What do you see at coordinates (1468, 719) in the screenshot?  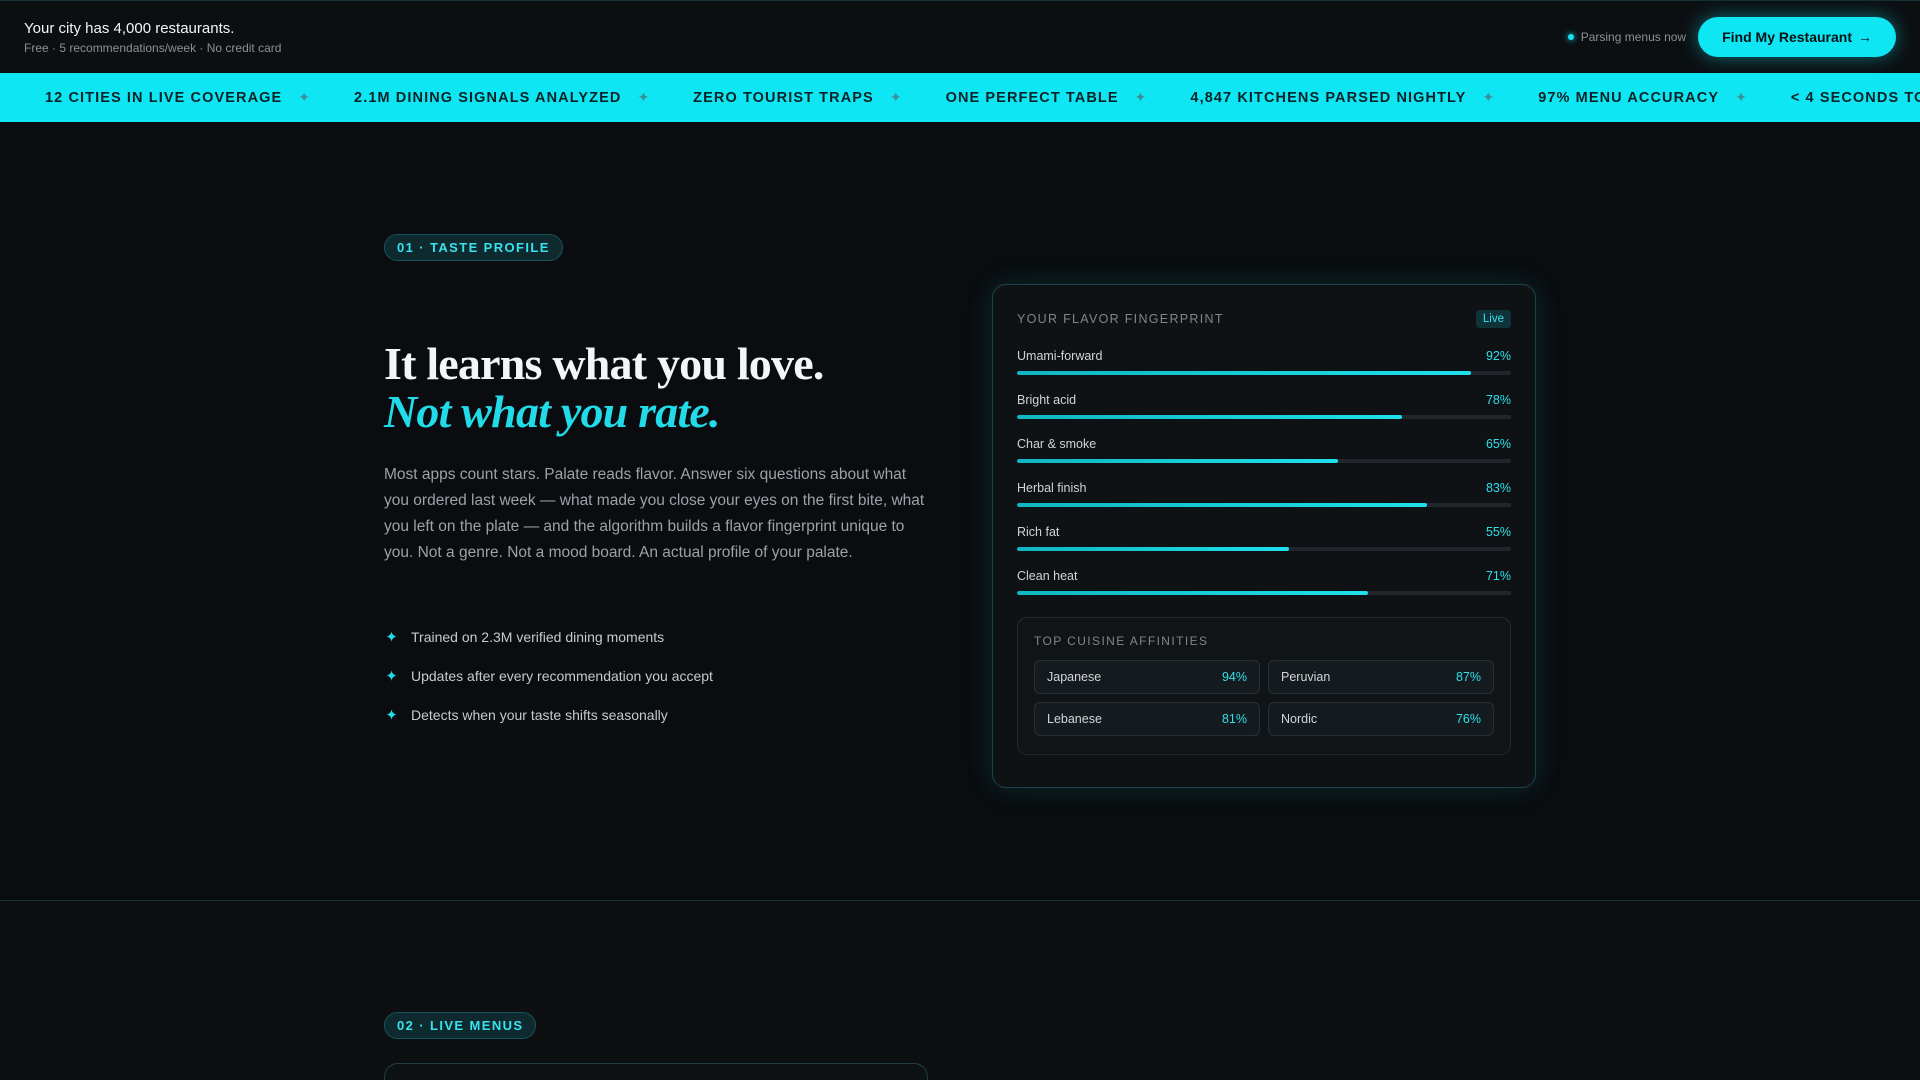 I see `affinity-value: 76%` at bounding box center [1468, 719].